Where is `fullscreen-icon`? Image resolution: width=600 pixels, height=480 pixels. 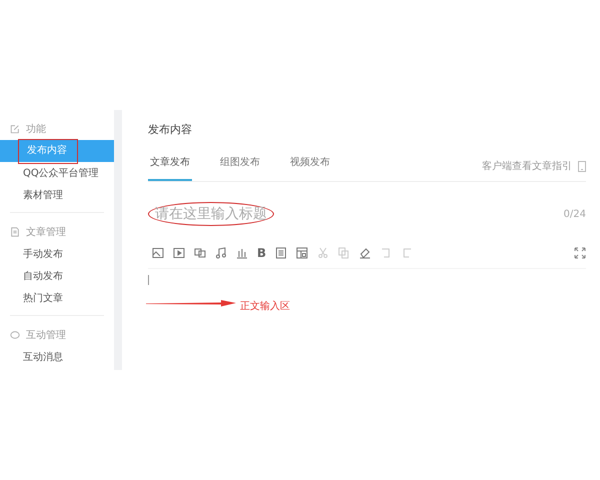
fullscreen-icon is located at coordinates (580, 253).